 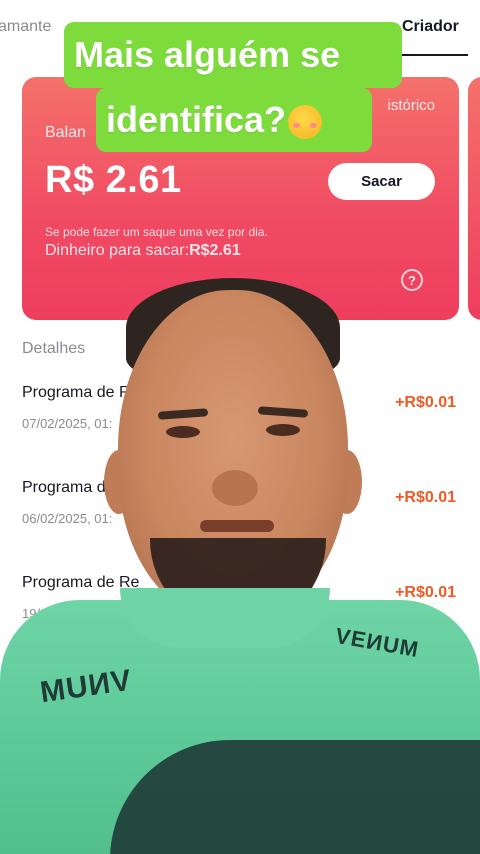 What do you see at coordinates (215, 250) in the screenshot?
I see `available-value: R$2.61` at bounding box center [215, 250].